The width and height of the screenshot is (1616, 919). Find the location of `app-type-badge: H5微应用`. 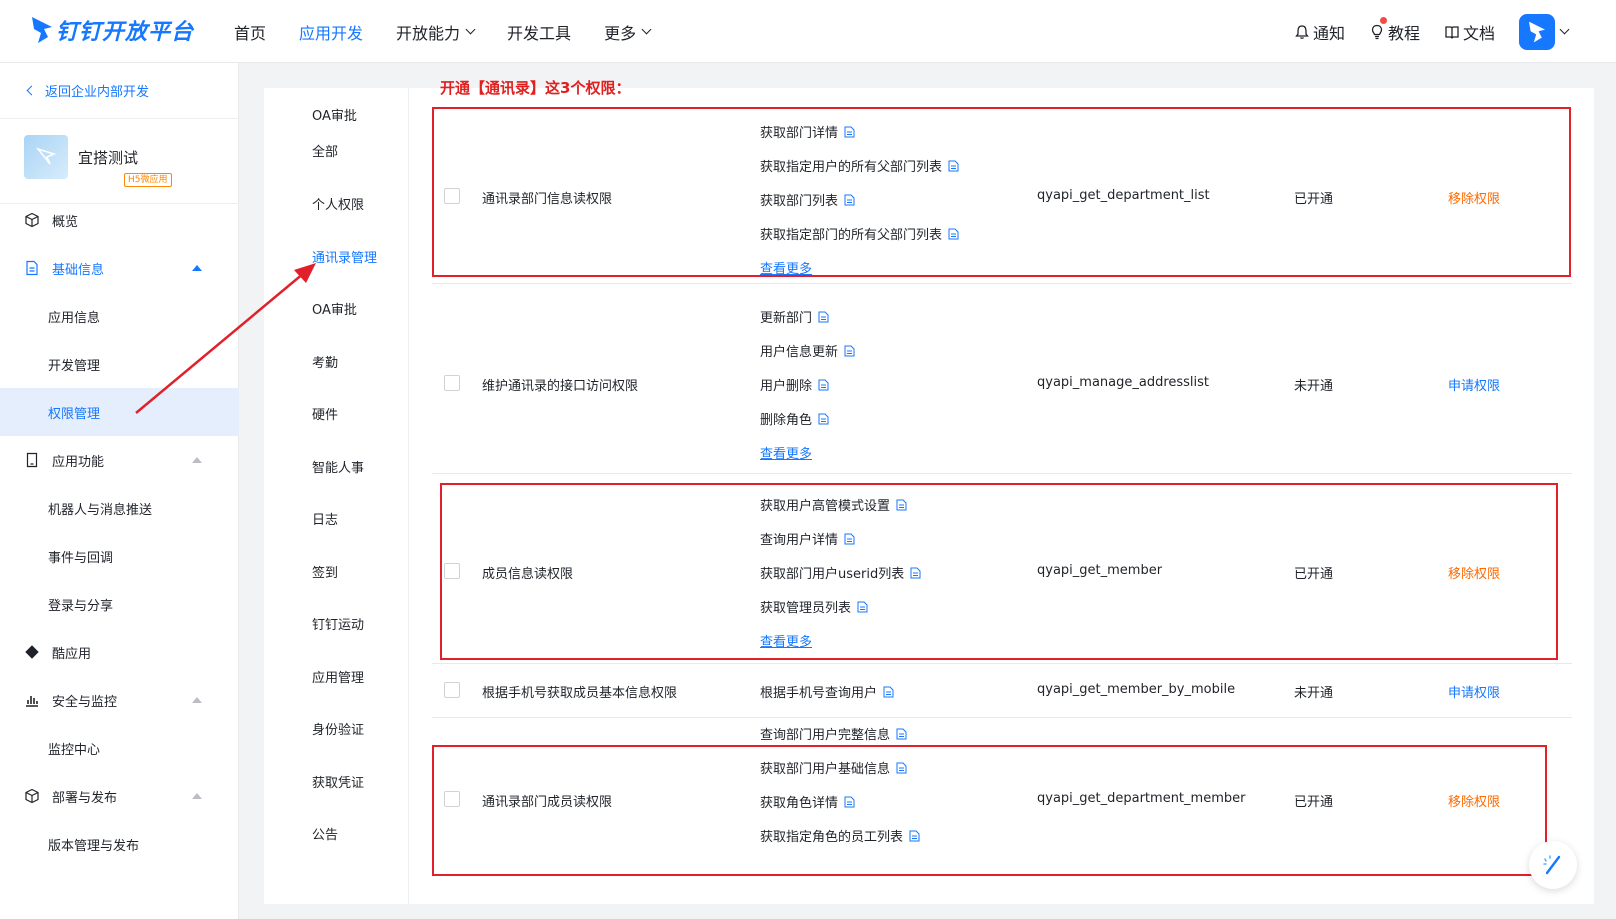

app-type-badge: H5微应用 is located at coordinates (148, 179).